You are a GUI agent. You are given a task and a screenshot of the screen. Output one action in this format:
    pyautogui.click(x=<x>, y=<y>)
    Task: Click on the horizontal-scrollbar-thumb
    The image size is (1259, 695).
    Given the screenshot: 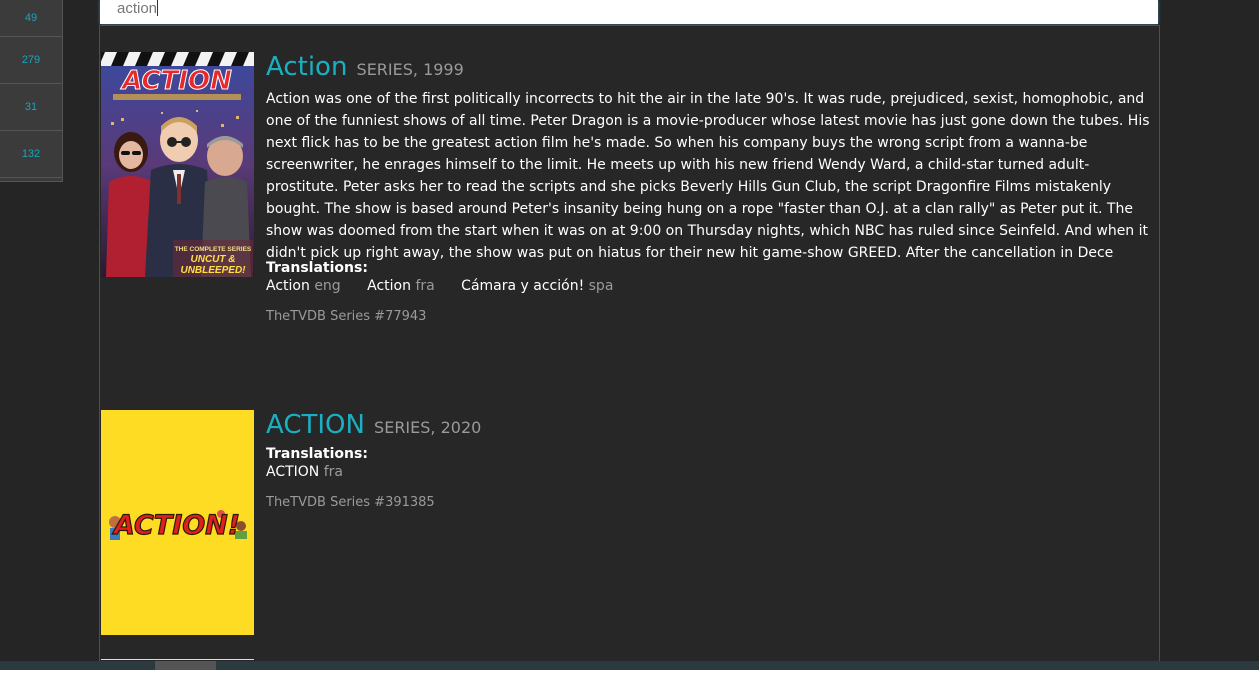 What is the action you would take?
    pyautogui.click(x=185, y=665)
    